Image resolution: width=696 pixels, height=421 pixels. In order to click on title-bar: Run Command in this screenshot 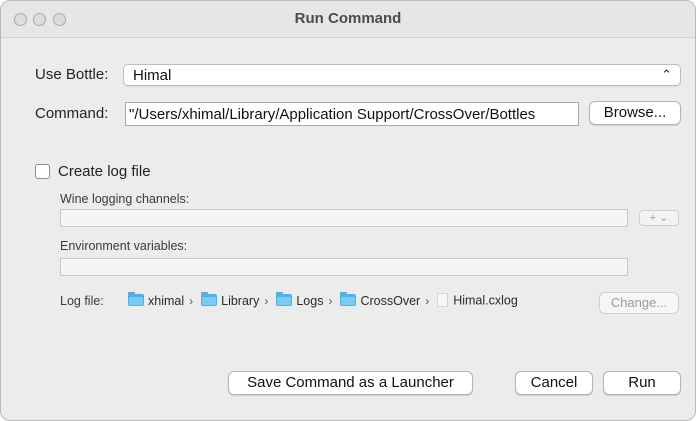, I will do `click(348, 19)`.